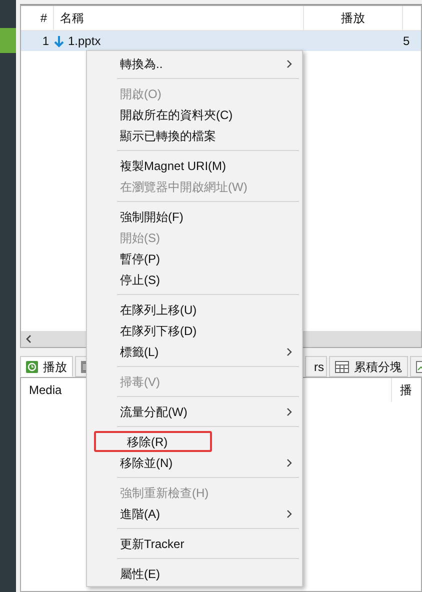 The width and height of the screenshot is (422, 592). What do you see at coordinates (59, 41) in the screenshot?
I see `download-arrow-icon` at bounding box center [59, 41].